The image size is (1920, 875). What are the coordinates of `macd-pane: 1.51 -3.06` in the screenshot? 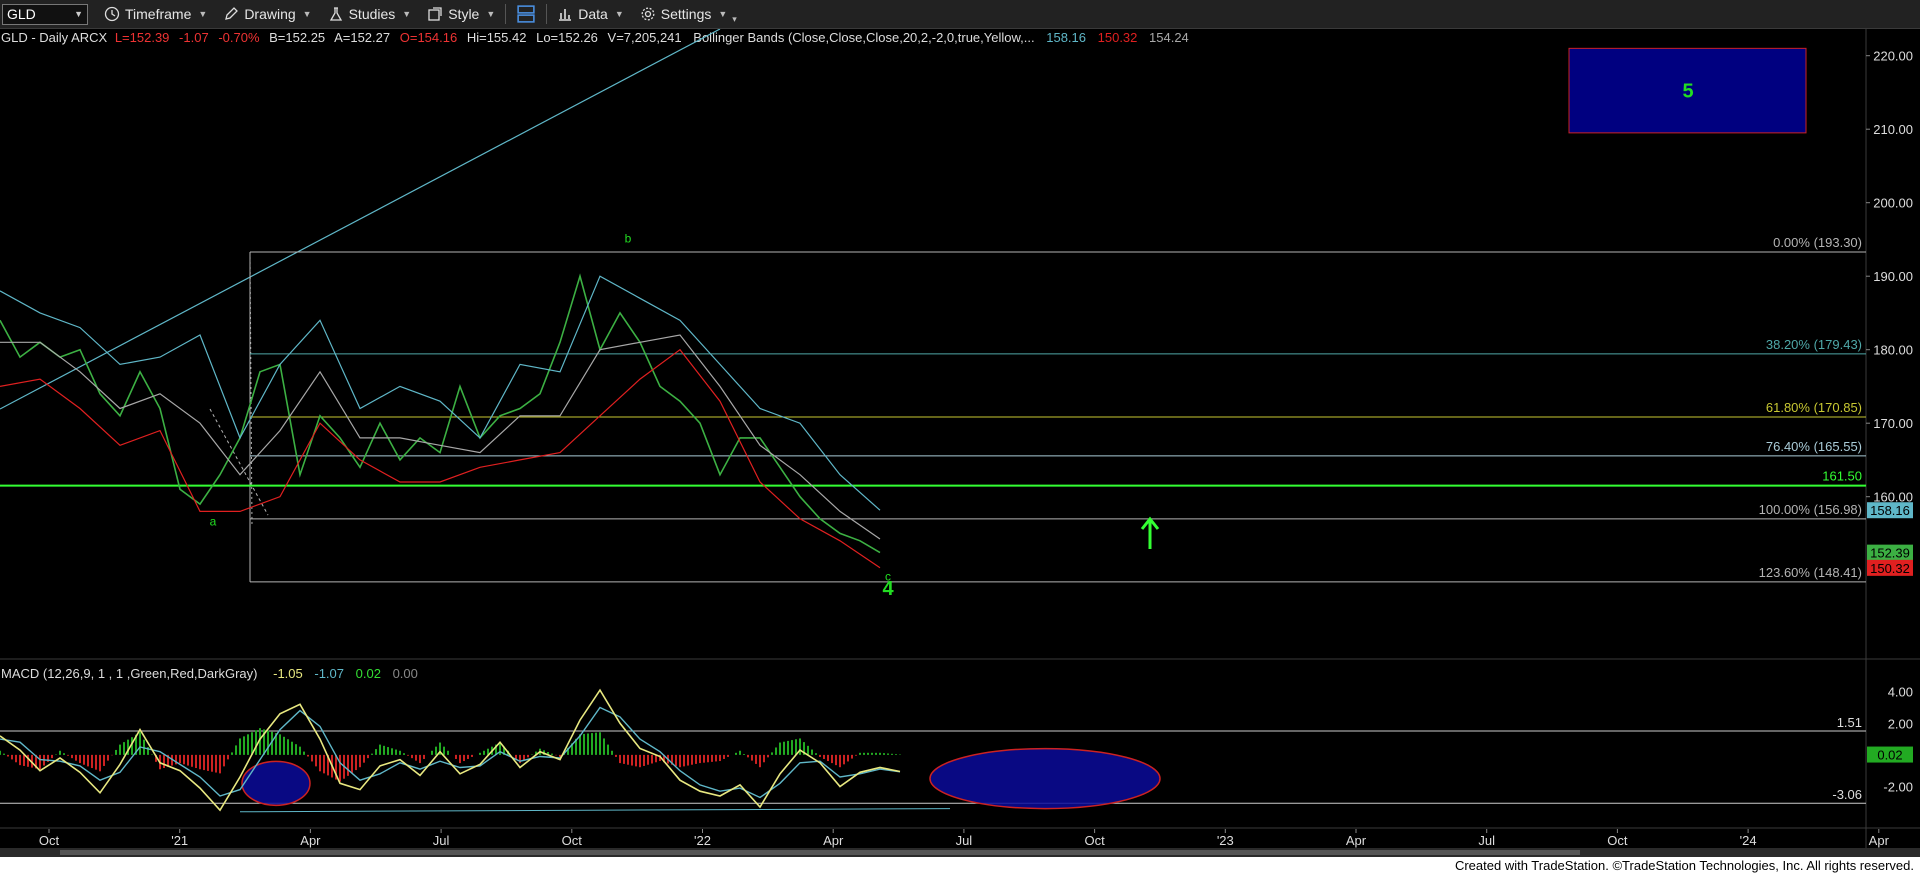 It's located at (933, 750).